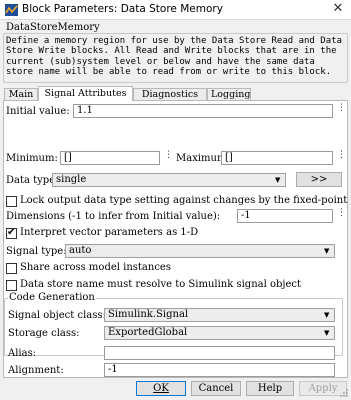 The width and height of the screenshot is (351, 400). I want to click on minimum-field: [], so click(110, 158).